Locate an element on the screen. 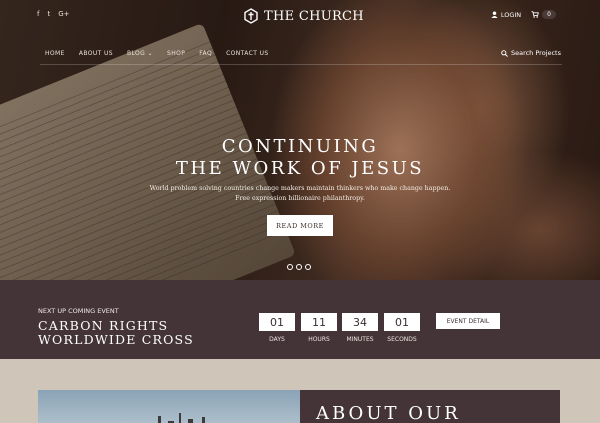 This screenshot has height=423, width=600. search-icon is located at coordinates (504, 53).